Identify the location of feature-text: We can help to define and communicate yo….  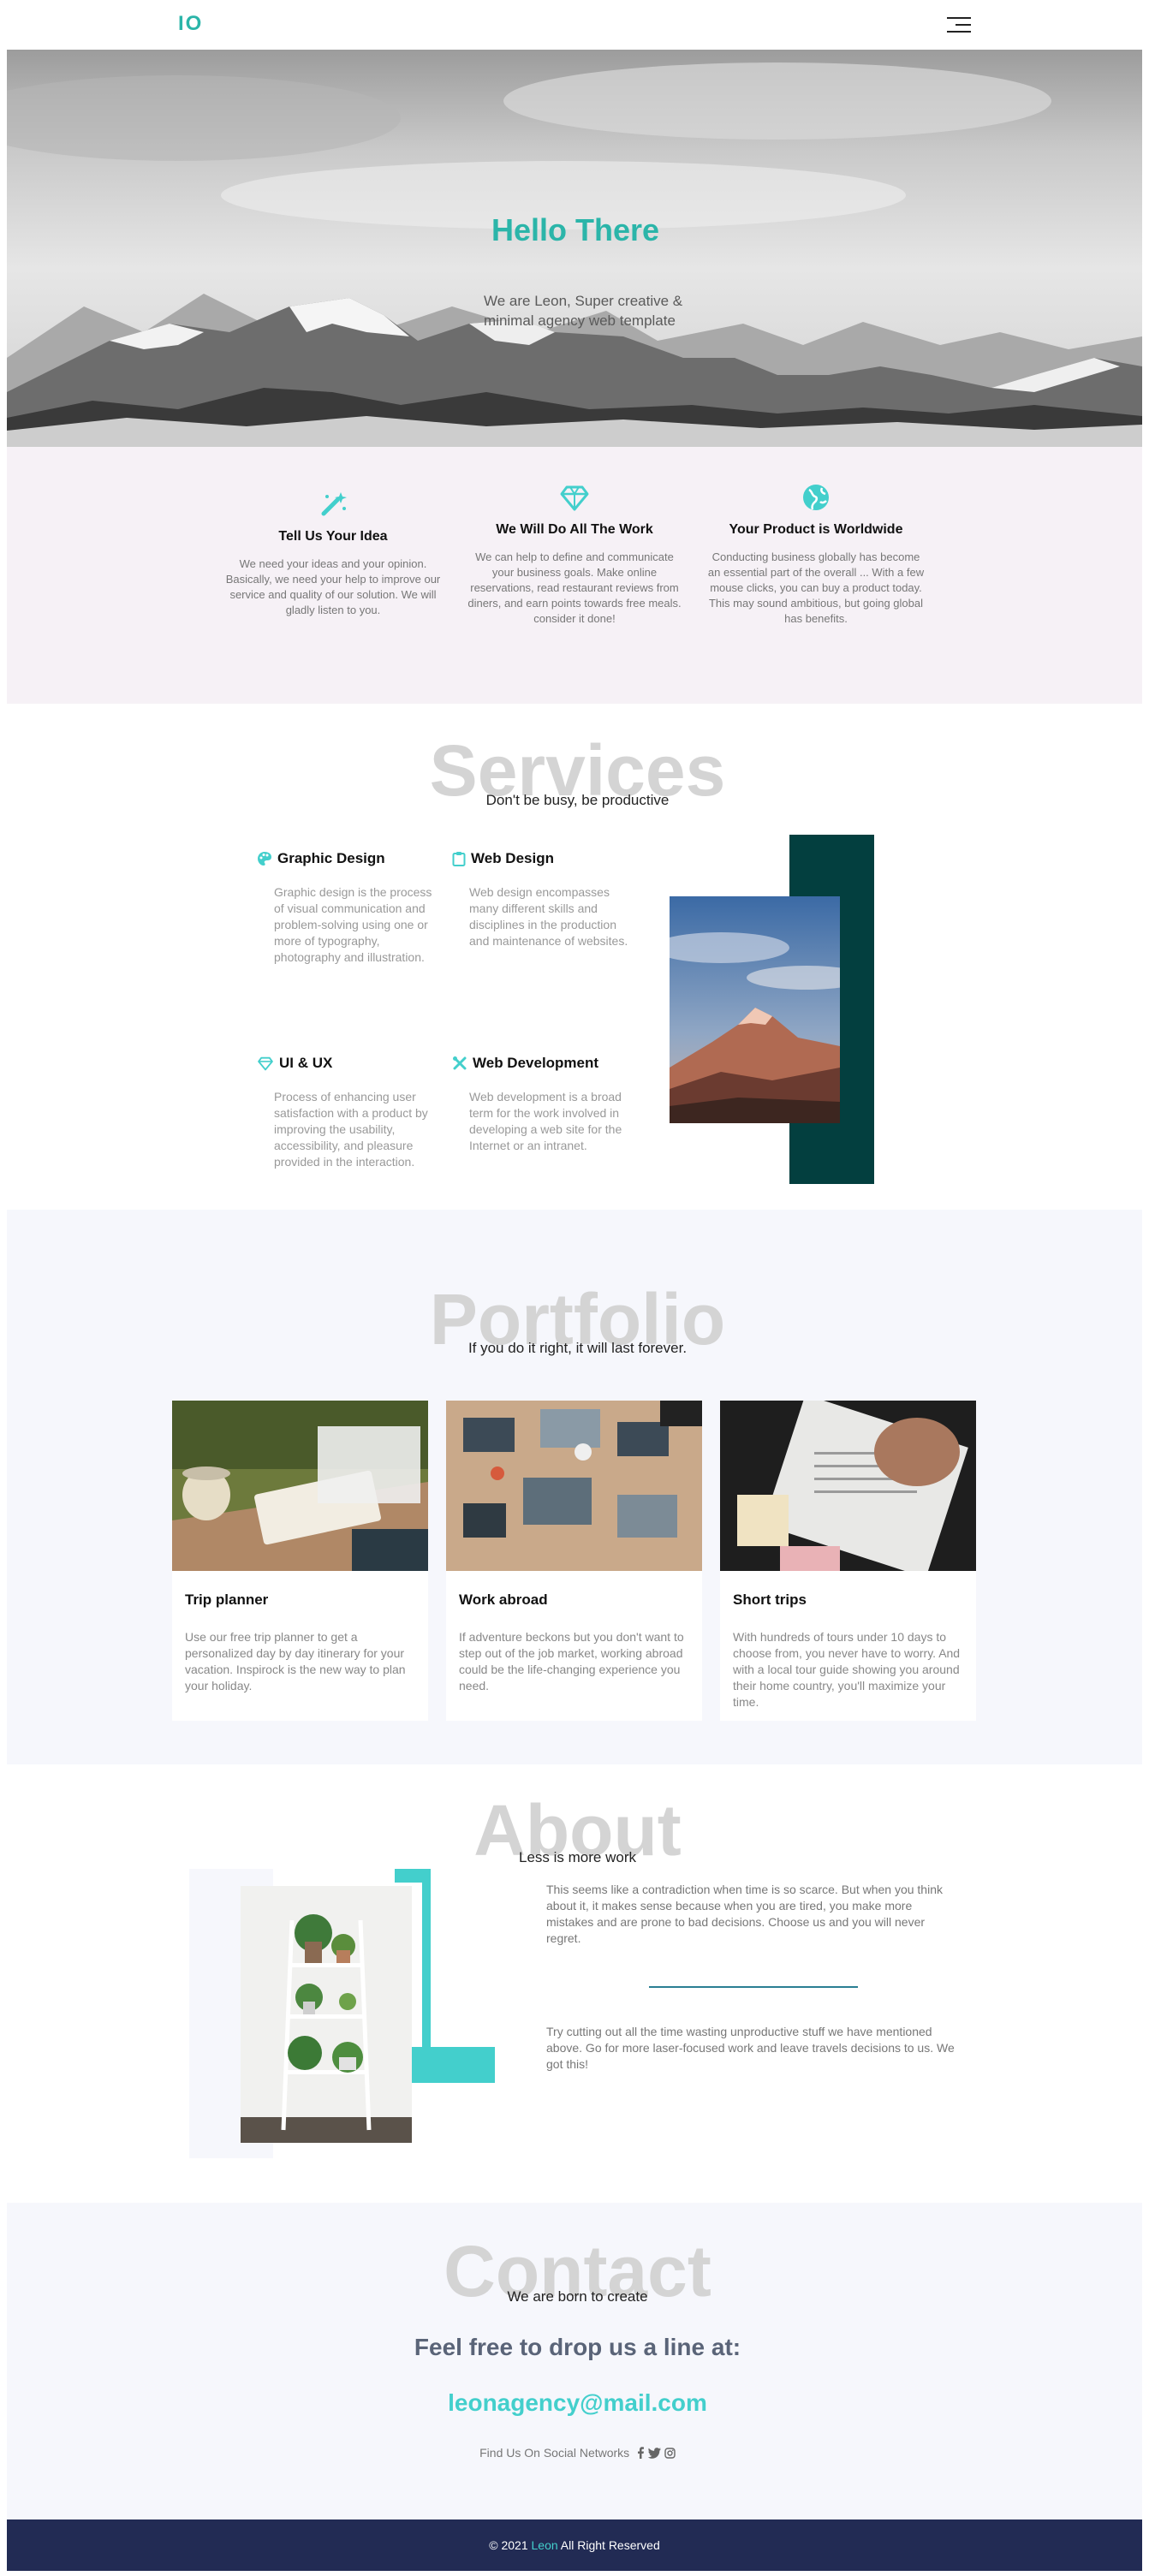
(574, 587).